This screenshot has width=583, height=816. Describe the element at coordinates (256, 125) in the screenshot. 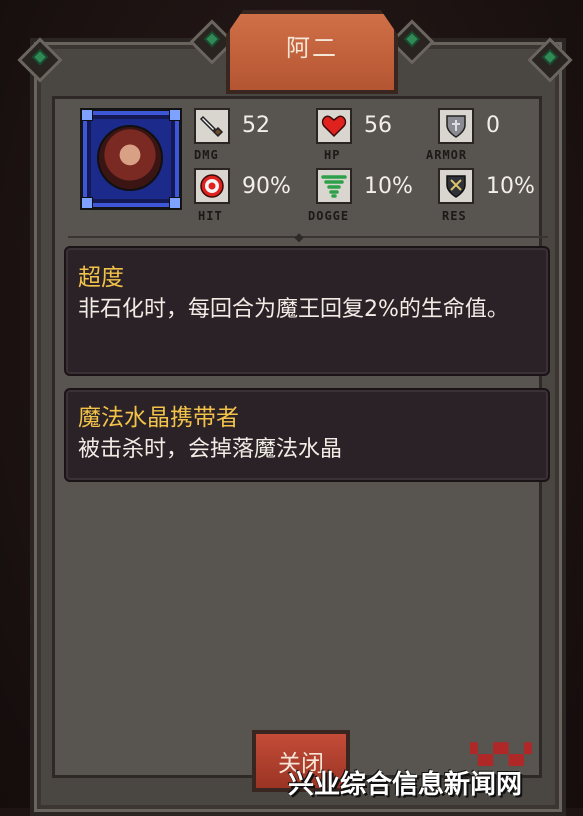

I see `dmg-value: 52` at that location.